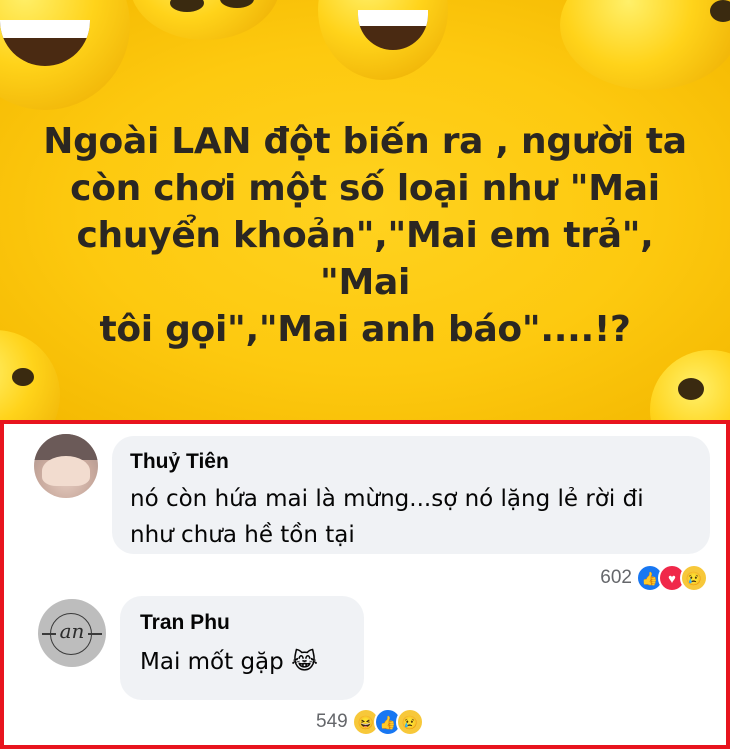 This screenshot has height=749, width=730. What do you see at coordinates (654, 578) in the screenshot?
I see `reaction-summary: 602 👍 ♥ 😢` at bounding box center [654, 578].